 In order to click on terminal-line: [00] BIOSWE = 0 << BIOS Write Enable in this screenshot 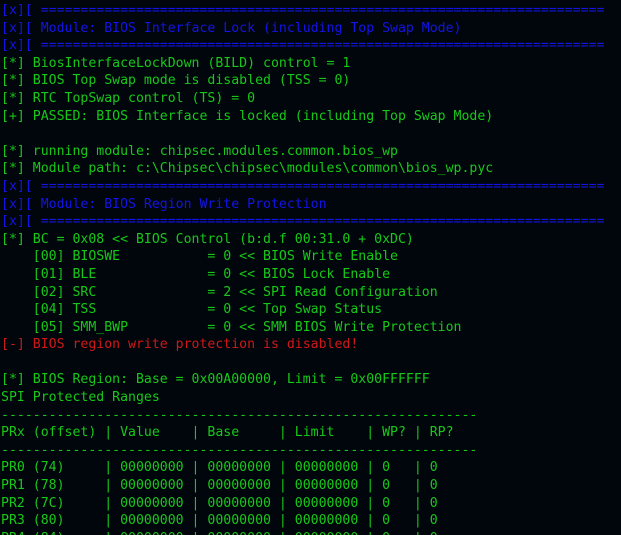, I will do `click(199, 257)`.